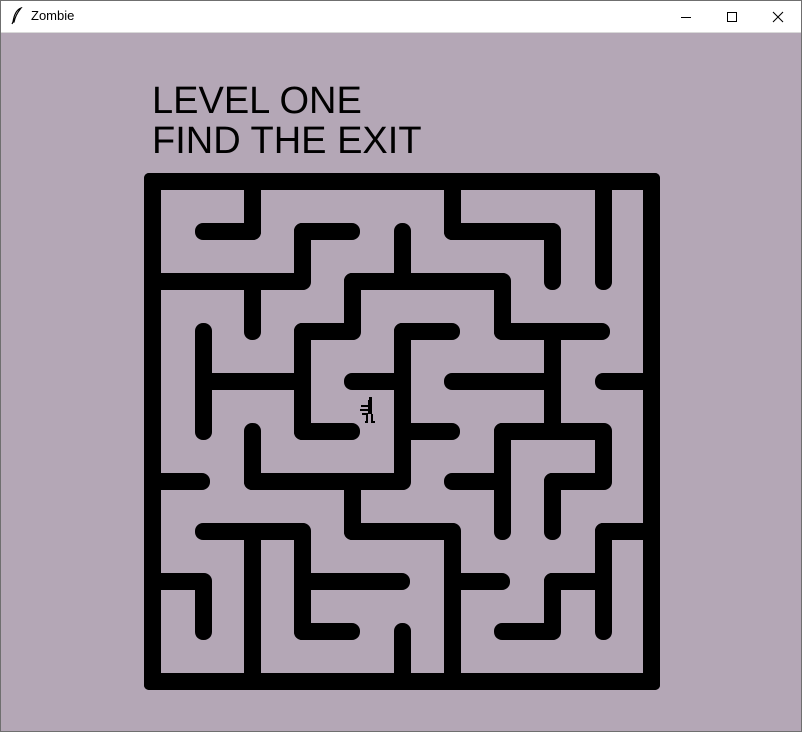  Describe the element at coordinates (53, 15) in the screenshot. I see `window-title: Zombie` at that location.